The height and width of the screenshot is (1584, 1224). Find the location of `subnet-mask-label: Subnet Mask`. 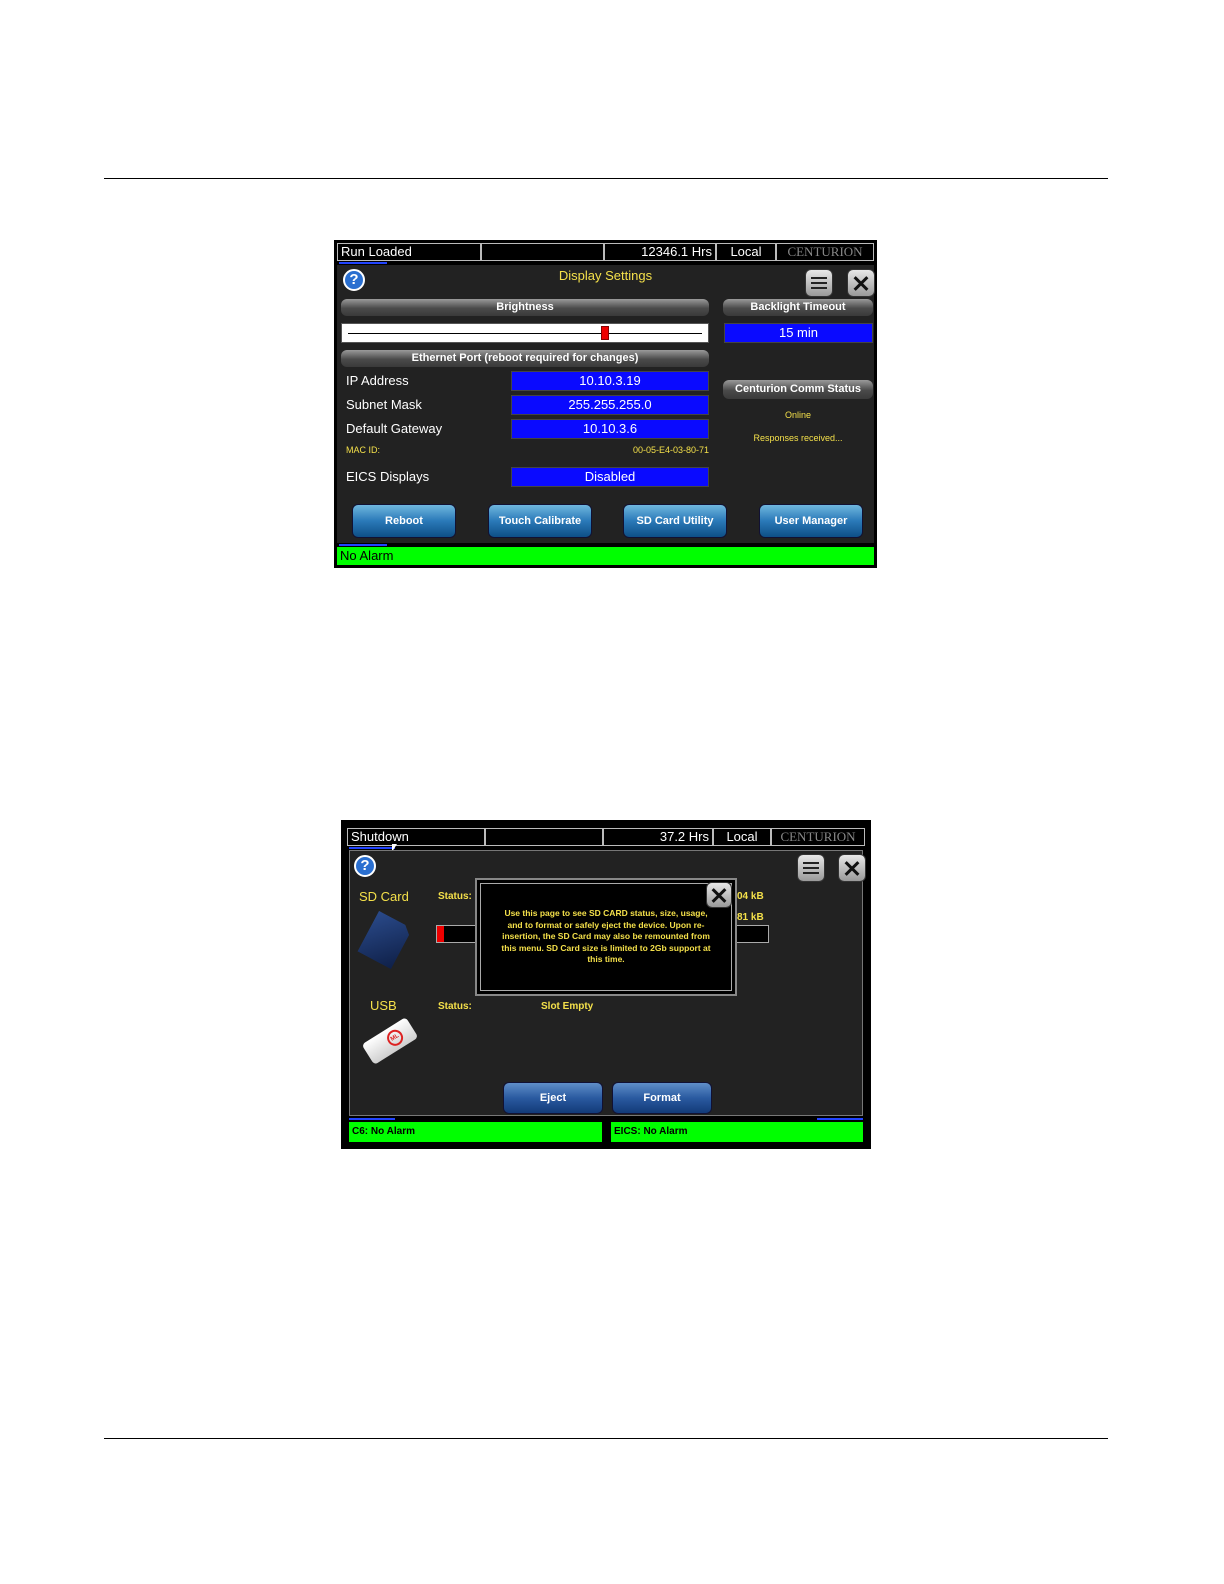

subnet-mask-label: Subnet Mask is located at coordinates (384, 404).